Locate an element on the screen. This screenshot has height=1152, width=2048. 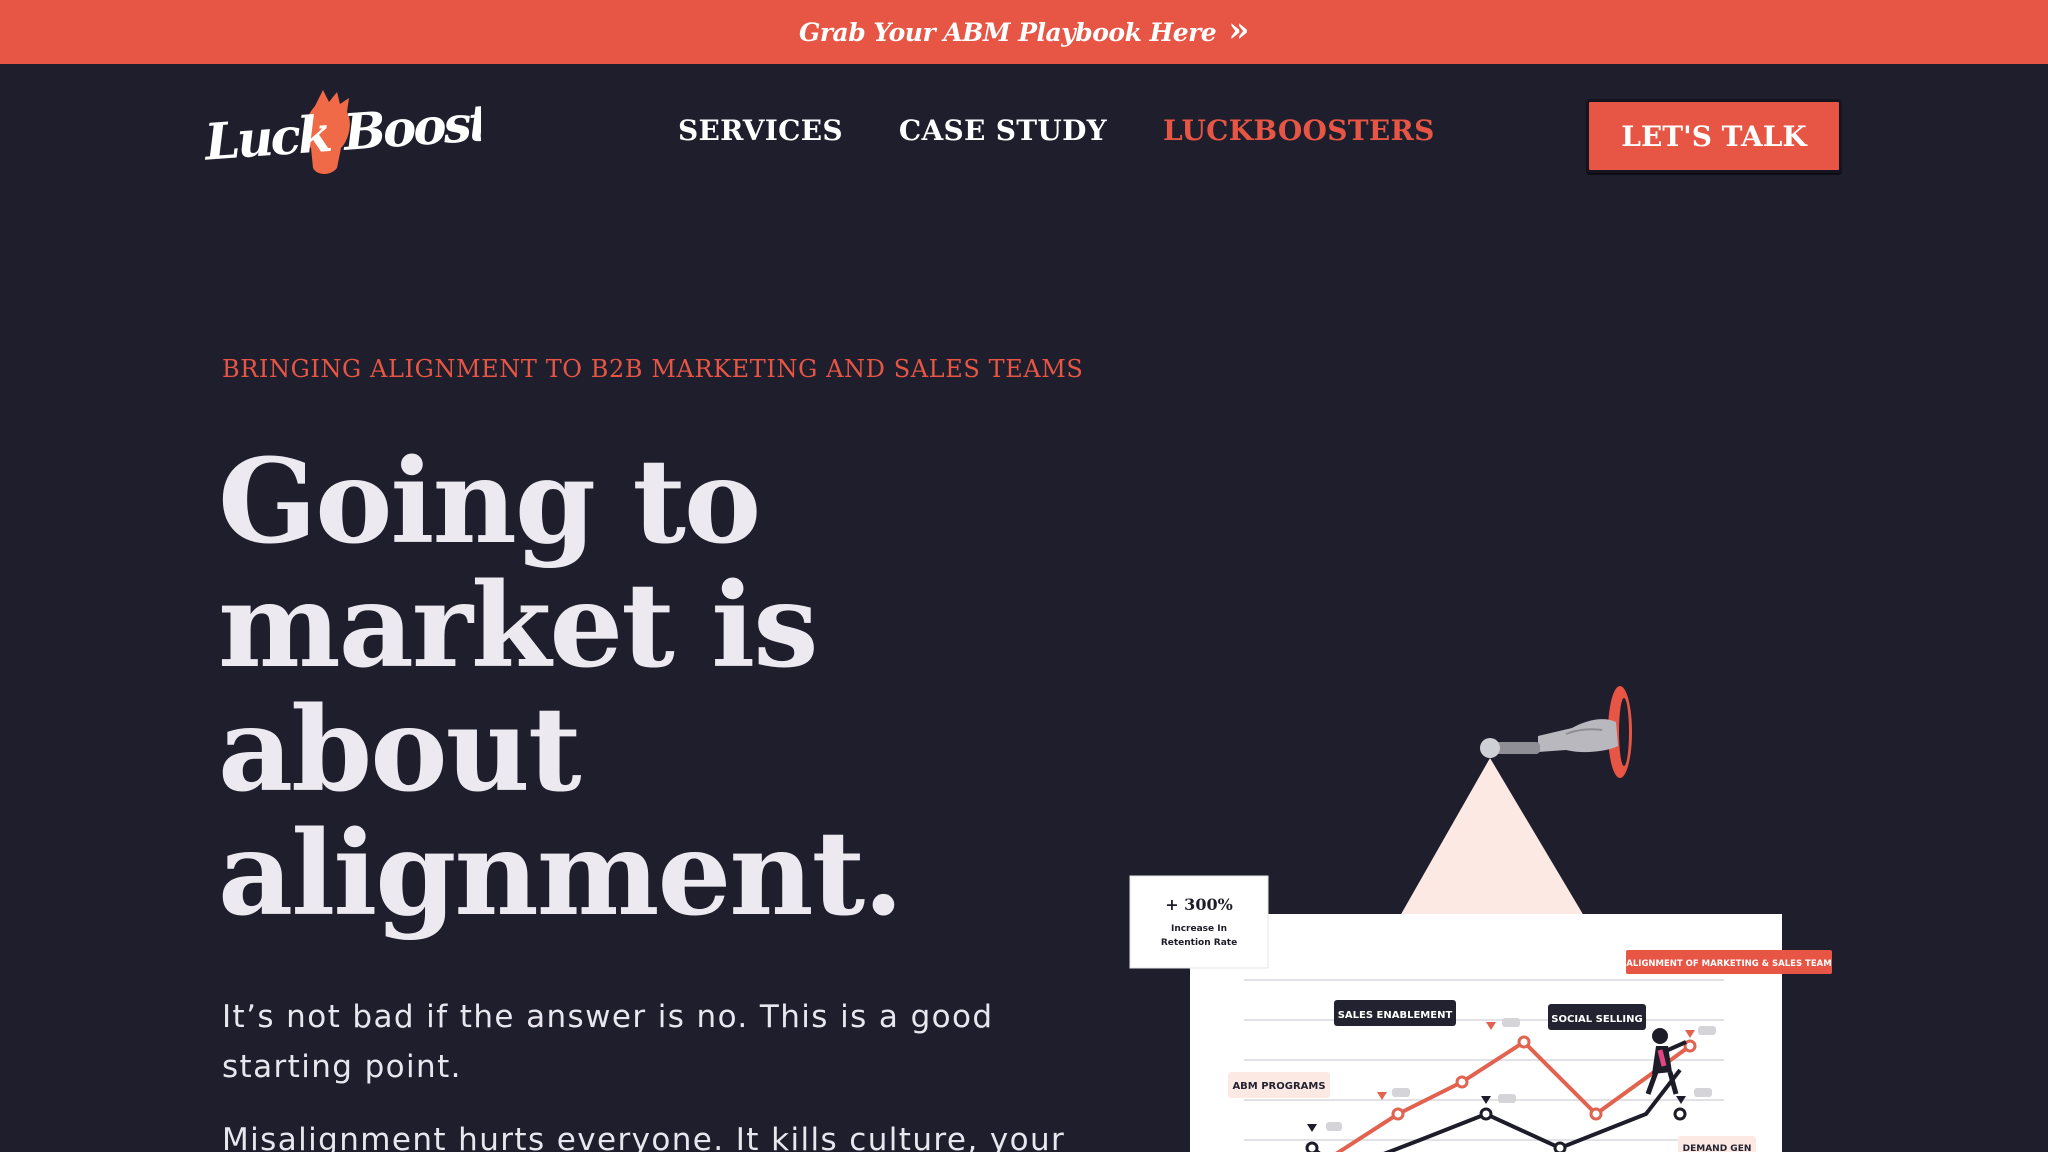
playbook-link: Grab Your ABM Playbook Here » is located at coordinates (1024, 30).